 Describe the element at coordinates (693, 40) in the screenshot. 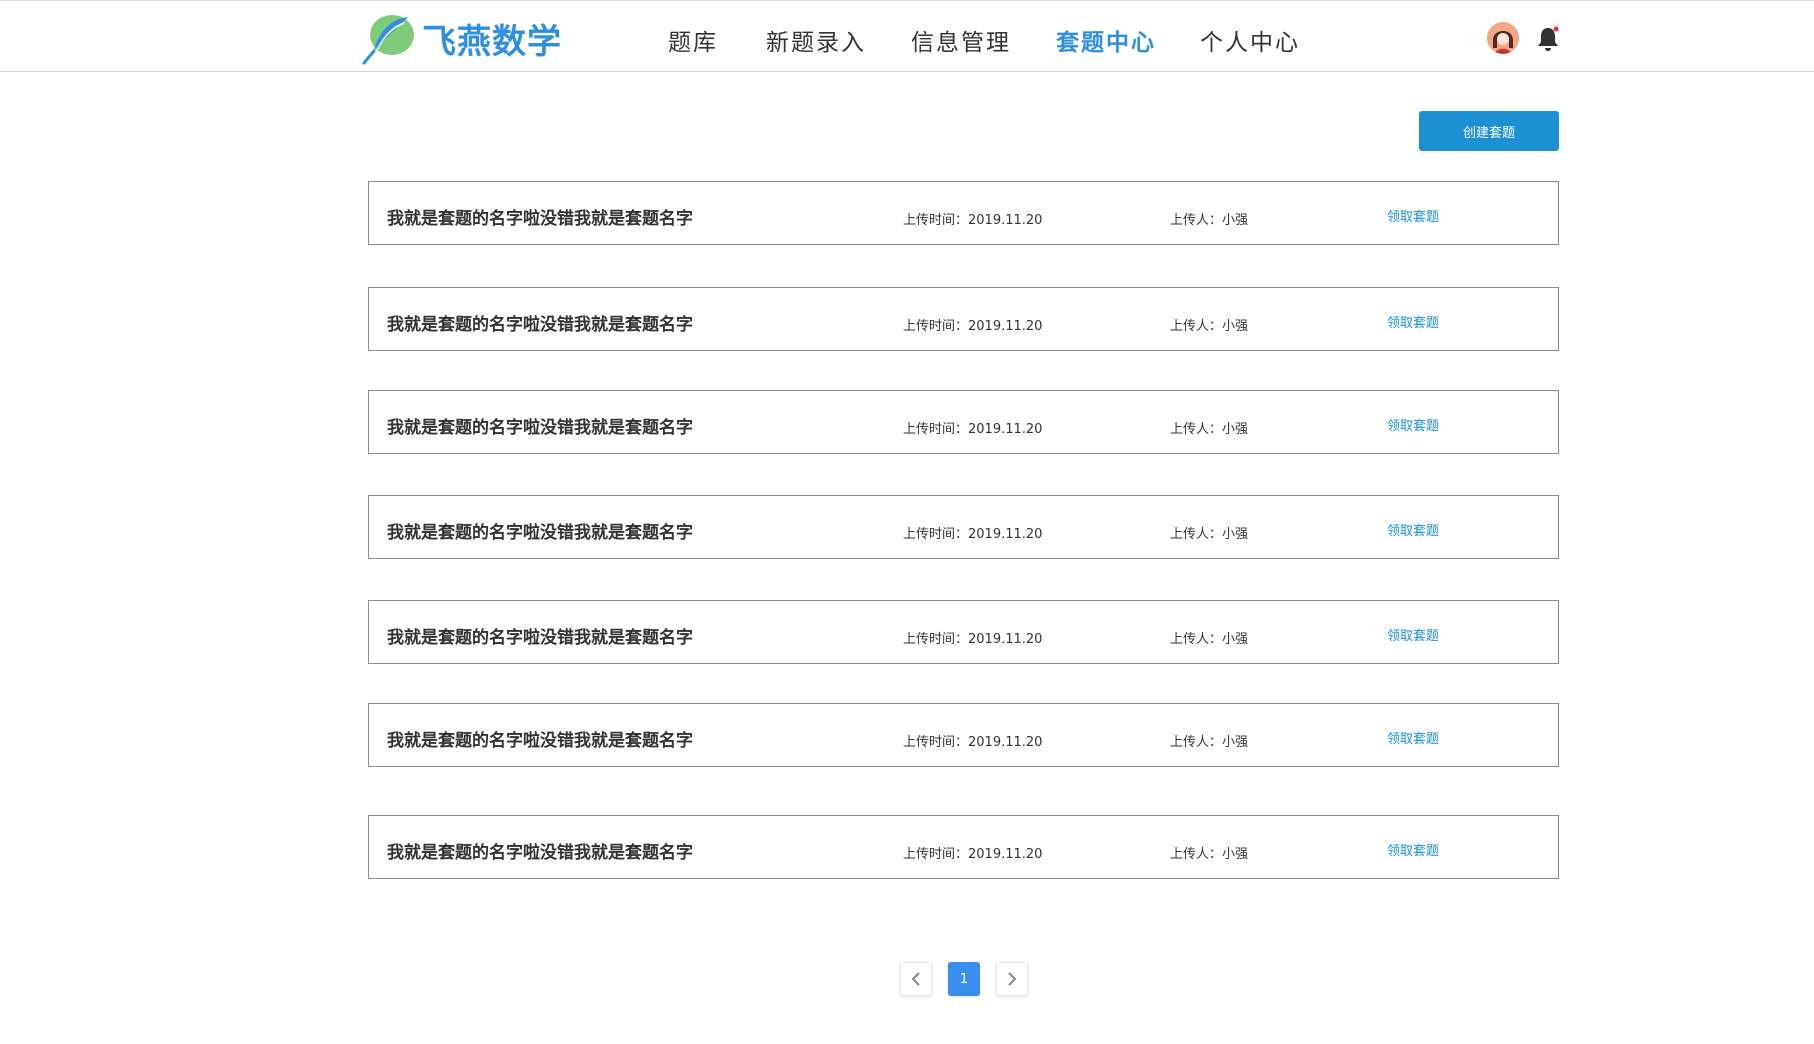

I see `nav-item-question-bank: 题库` at that location.